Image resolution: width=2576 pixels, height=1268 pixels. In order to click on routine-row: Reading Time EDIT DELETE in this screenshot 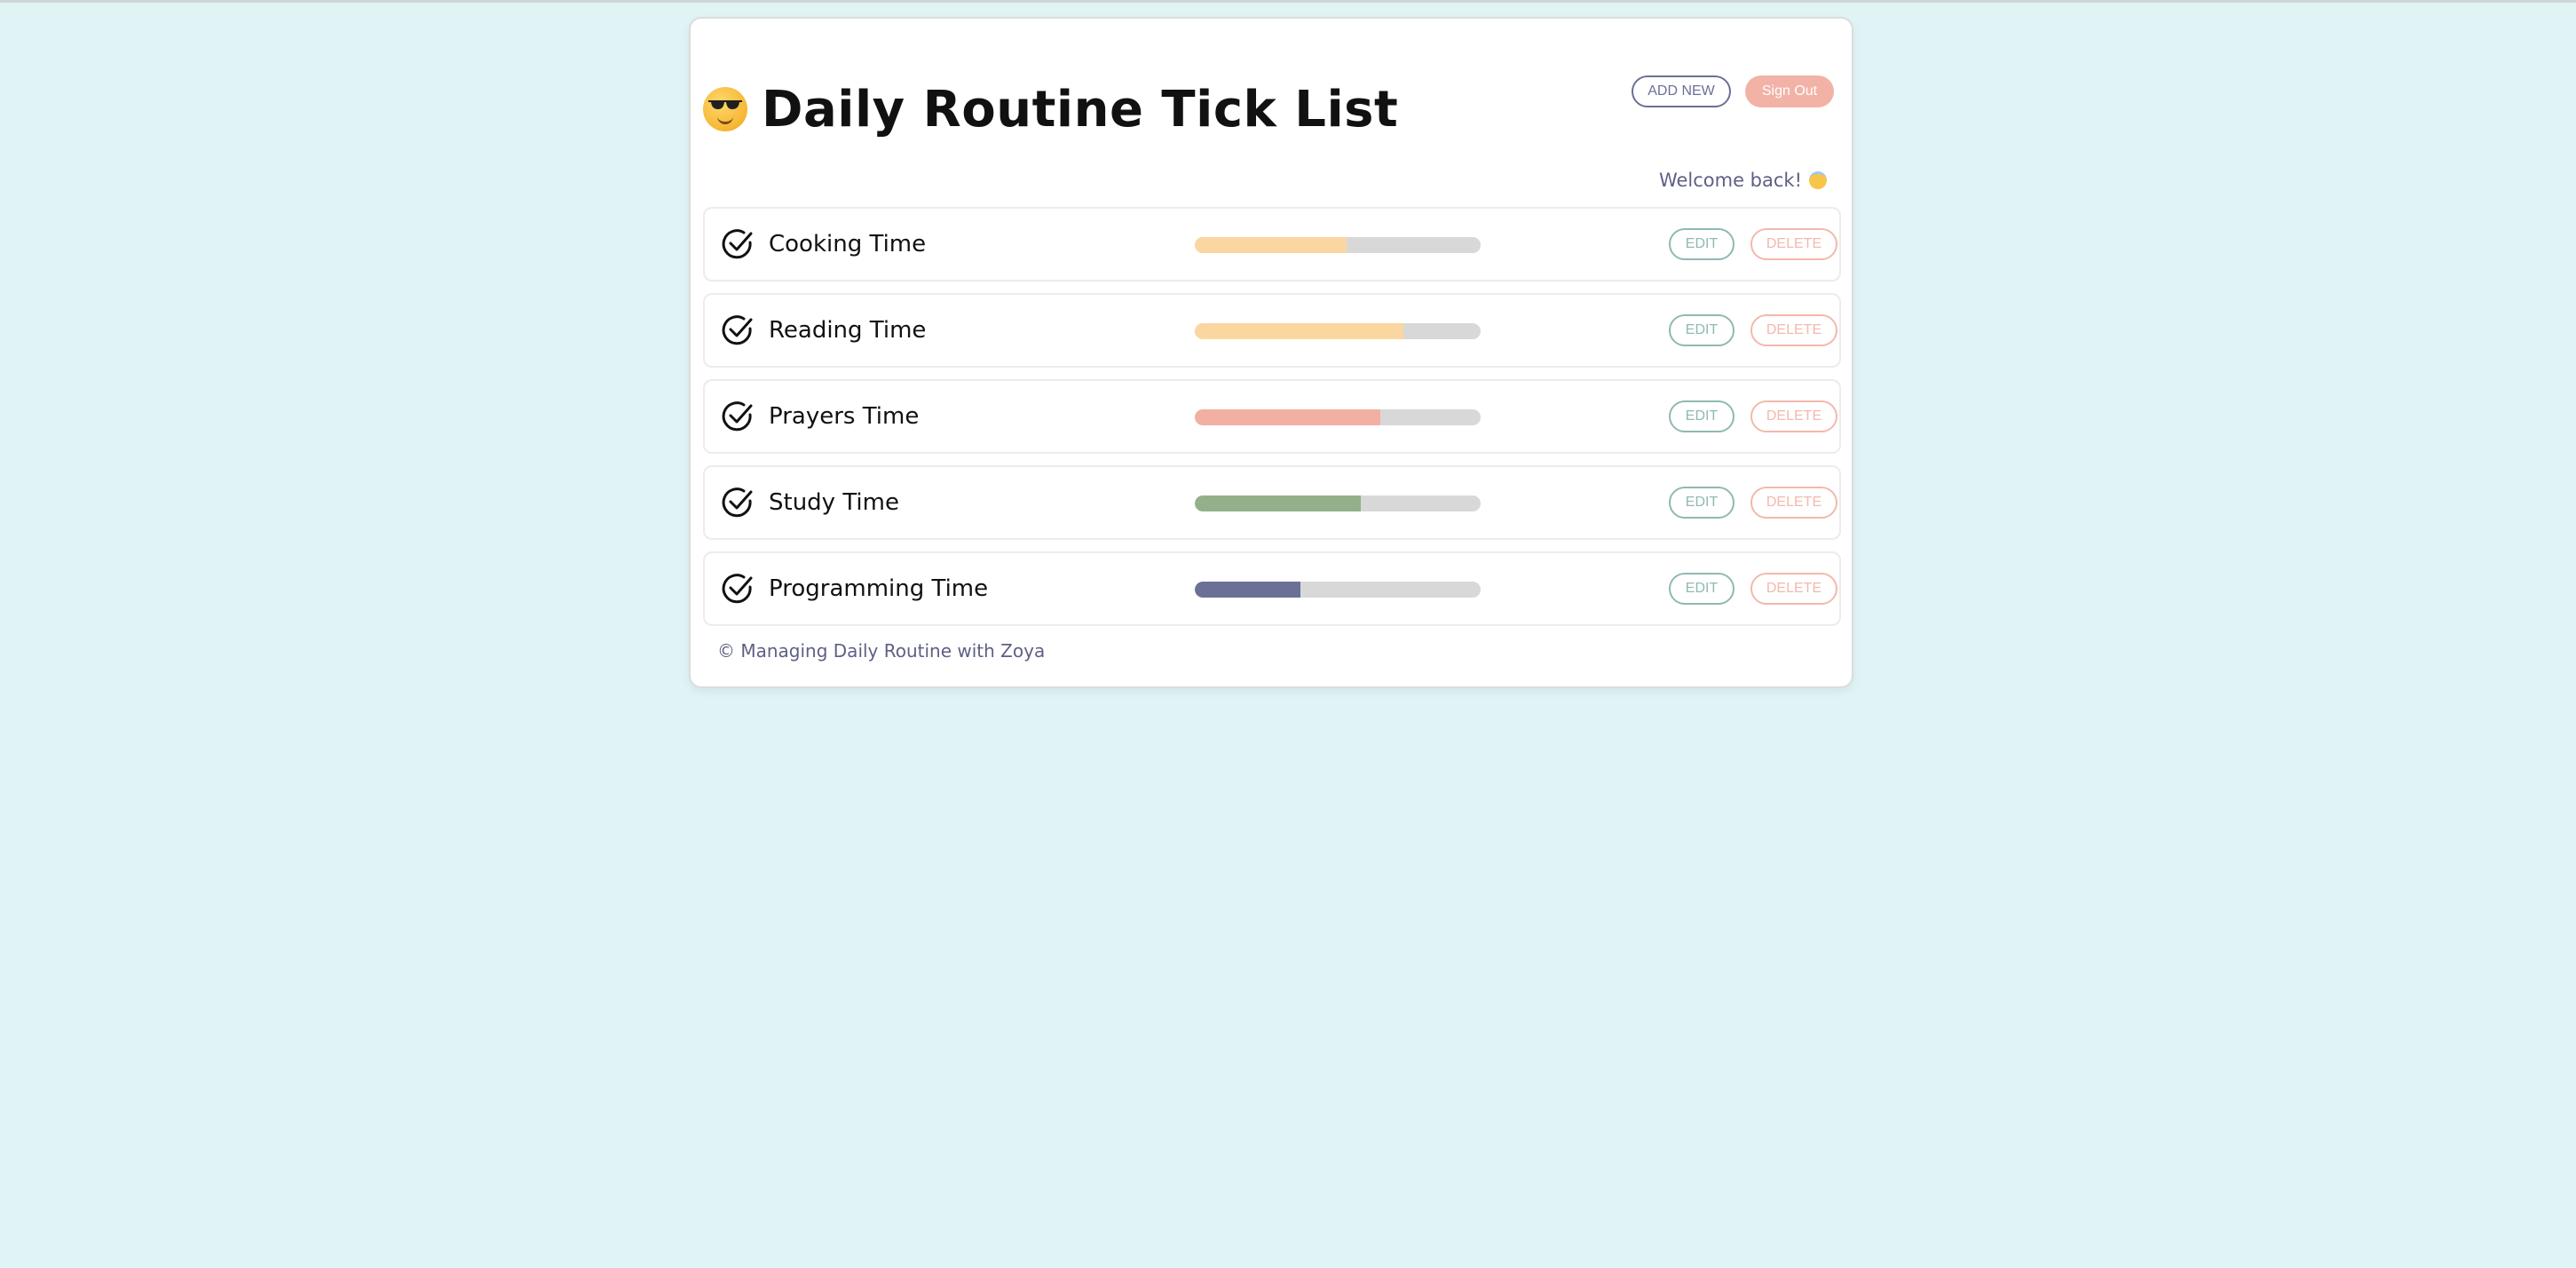, I will do `click(1272, 330)`.